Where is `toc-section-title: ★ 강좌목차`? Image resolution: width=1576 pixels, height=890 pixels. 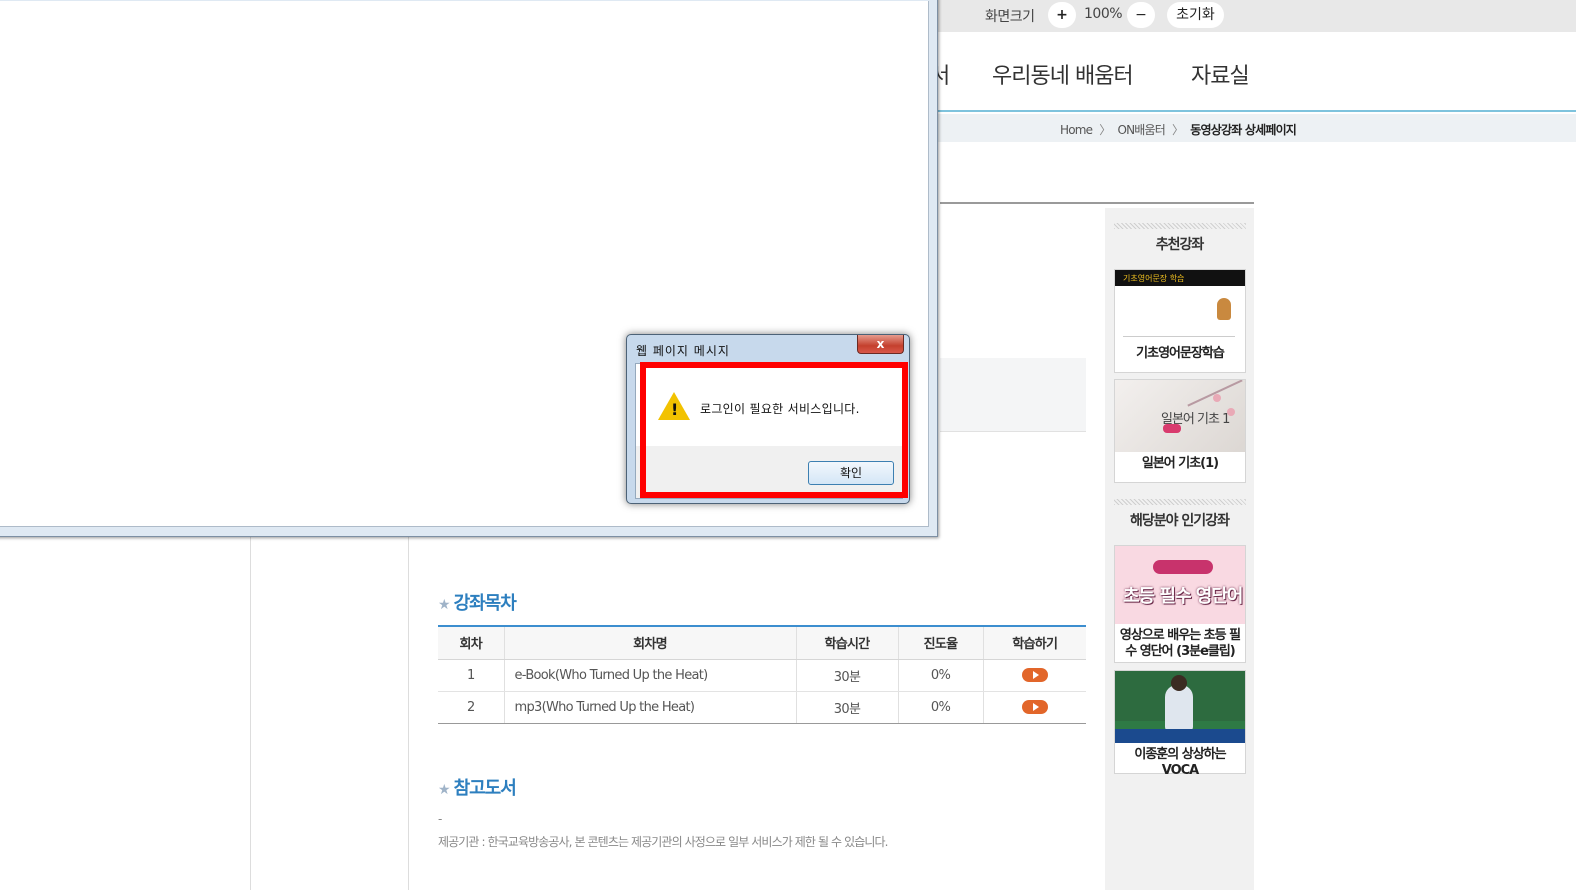
toc-section-title: ★ 강좌목차 is located at coordinates (477, 602).